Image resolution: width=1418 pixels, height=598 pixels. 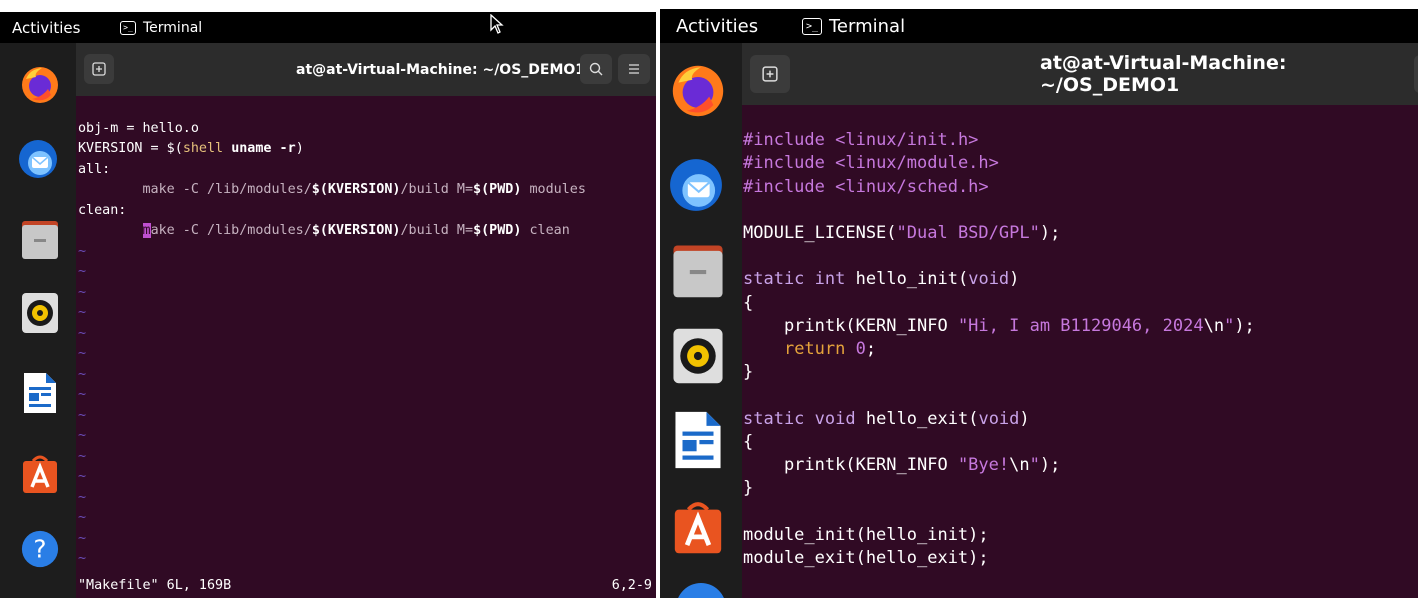 I want to click on search-icon, so click(x=596, y=69).